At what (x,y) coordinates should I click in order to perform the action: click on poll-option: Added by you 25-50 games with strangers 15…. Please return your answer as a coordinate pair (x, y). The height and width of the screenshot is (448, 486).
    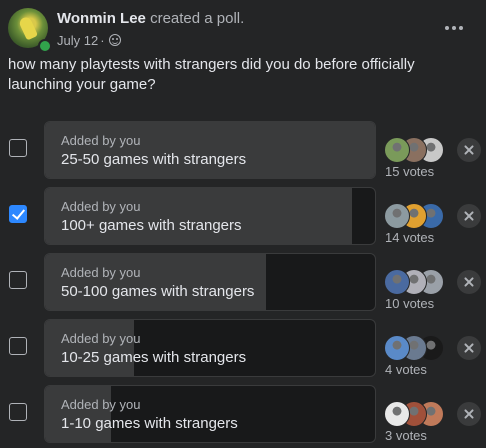
    Looking at the image, I should click on (243, 150).